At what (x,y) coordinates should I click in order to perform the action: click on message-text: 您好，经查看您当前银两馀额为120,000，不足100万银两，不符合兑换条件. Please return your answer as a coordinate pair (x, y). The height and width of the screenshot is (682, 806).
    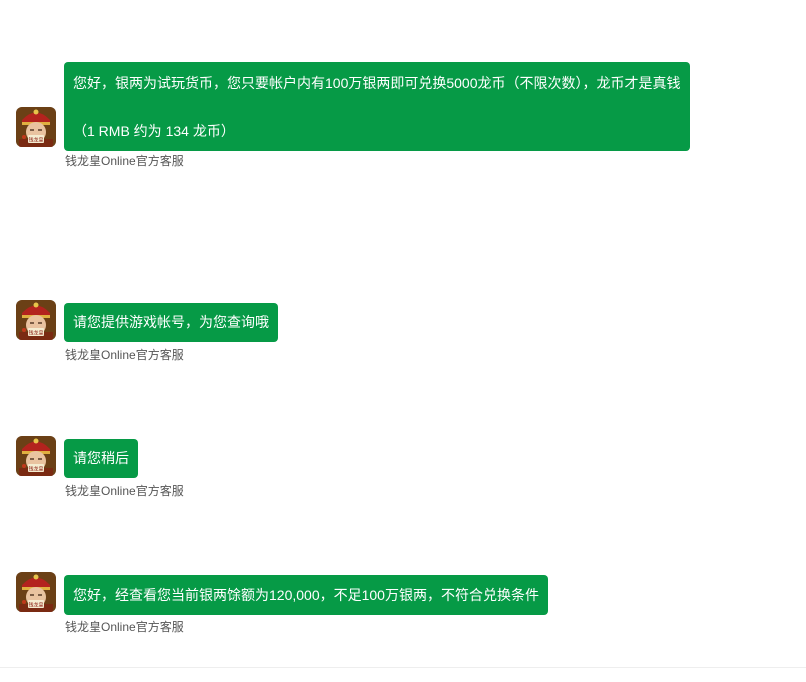
    Looking at the image, I should click on (306, 595).